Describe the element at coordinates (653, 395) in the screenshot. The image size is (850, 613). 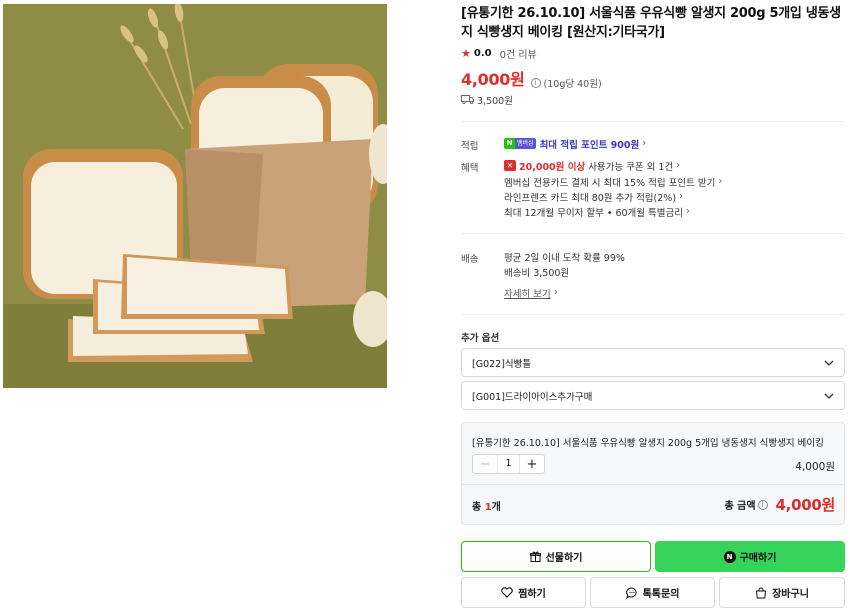
I see `option-select-dry-ice: [G001]드라이아이스추가구매` at that location.